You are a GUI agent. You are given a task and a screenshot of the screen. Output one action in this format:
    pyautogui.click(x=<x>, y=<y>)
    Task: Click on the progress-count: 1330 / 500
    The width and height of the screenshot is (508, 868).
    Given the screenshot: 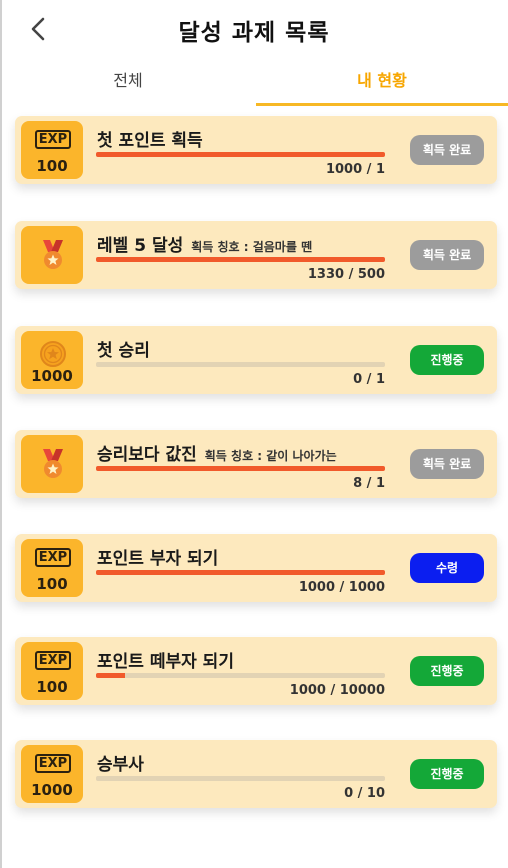 What is the action you would take?
    pyautogui.click(x=346, y=274)
    